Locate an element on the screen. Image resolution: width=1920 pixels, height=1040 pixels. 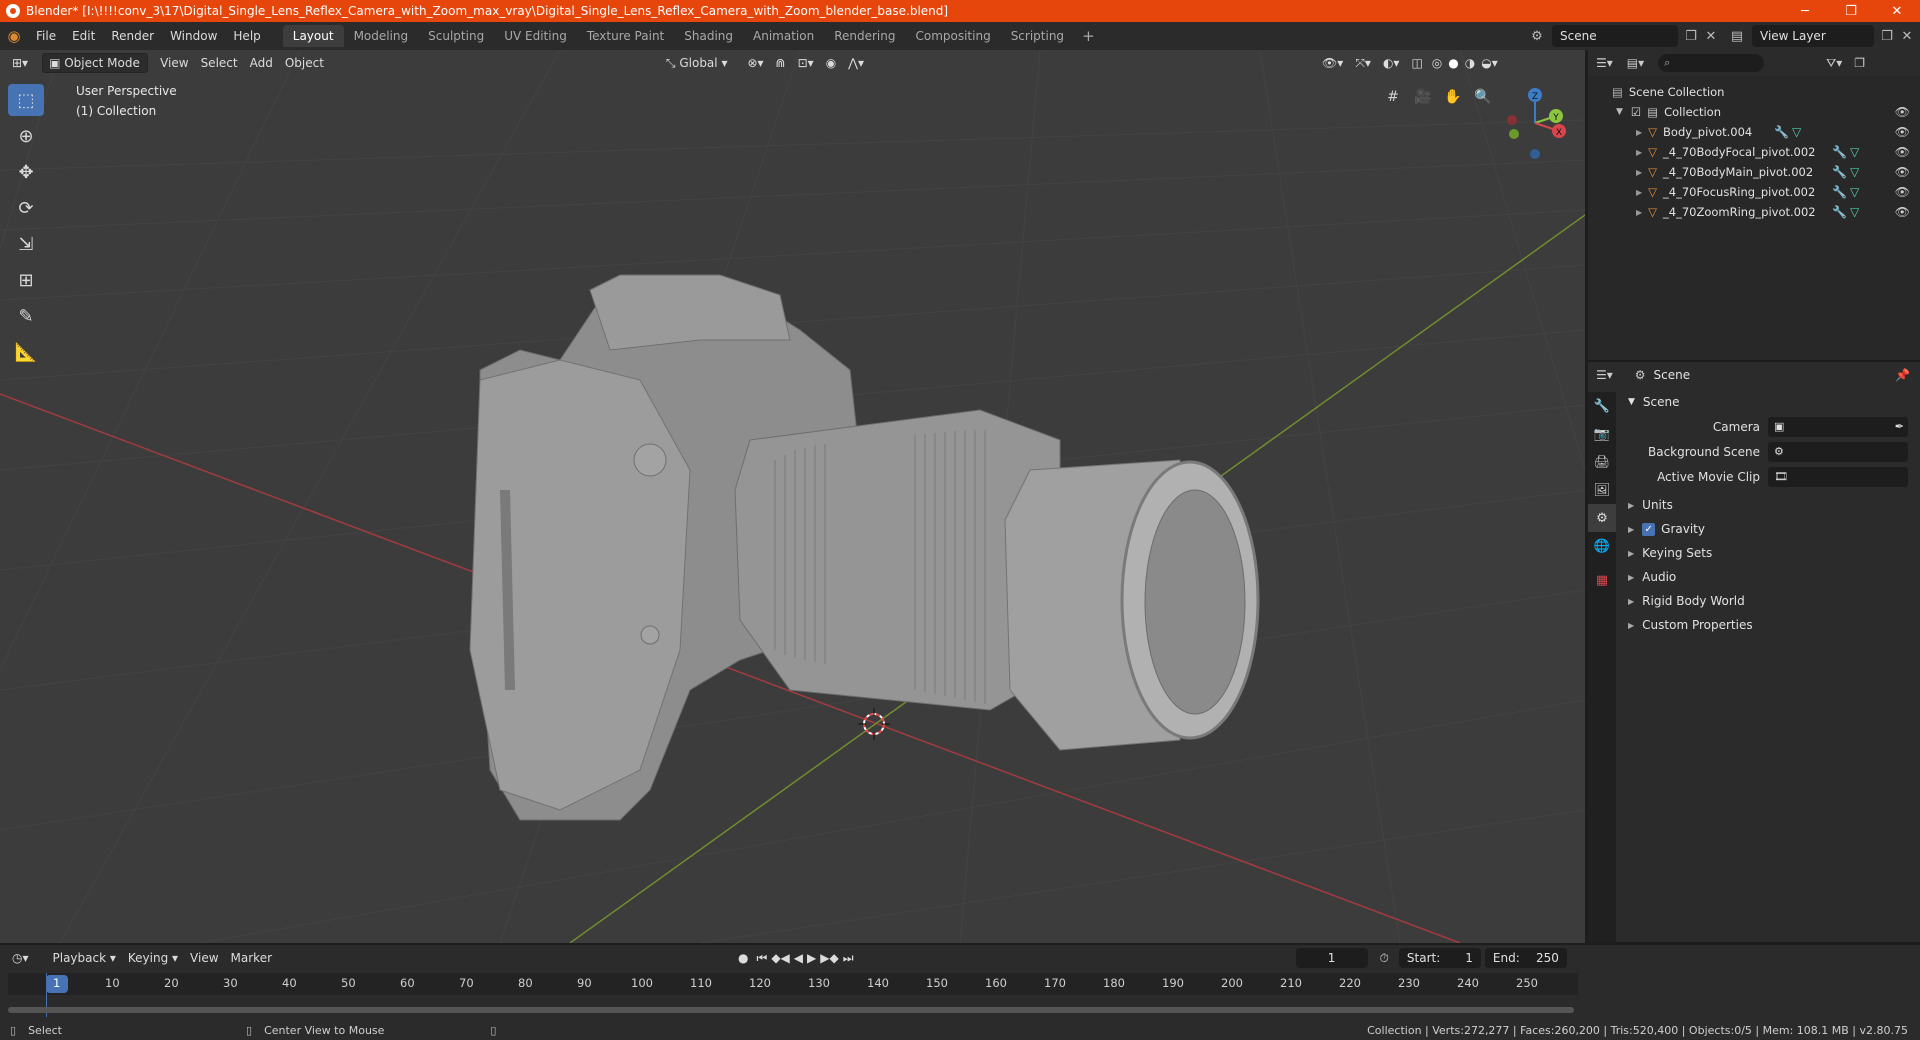
cursor-tool-icon: ⊕ is located at coordinates (26, 136).